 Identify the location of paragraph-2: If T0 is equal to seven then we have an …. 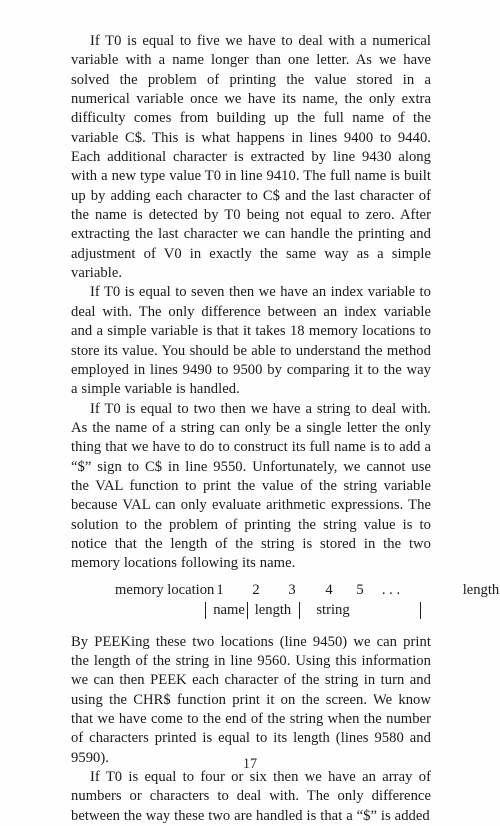
(251, 341).